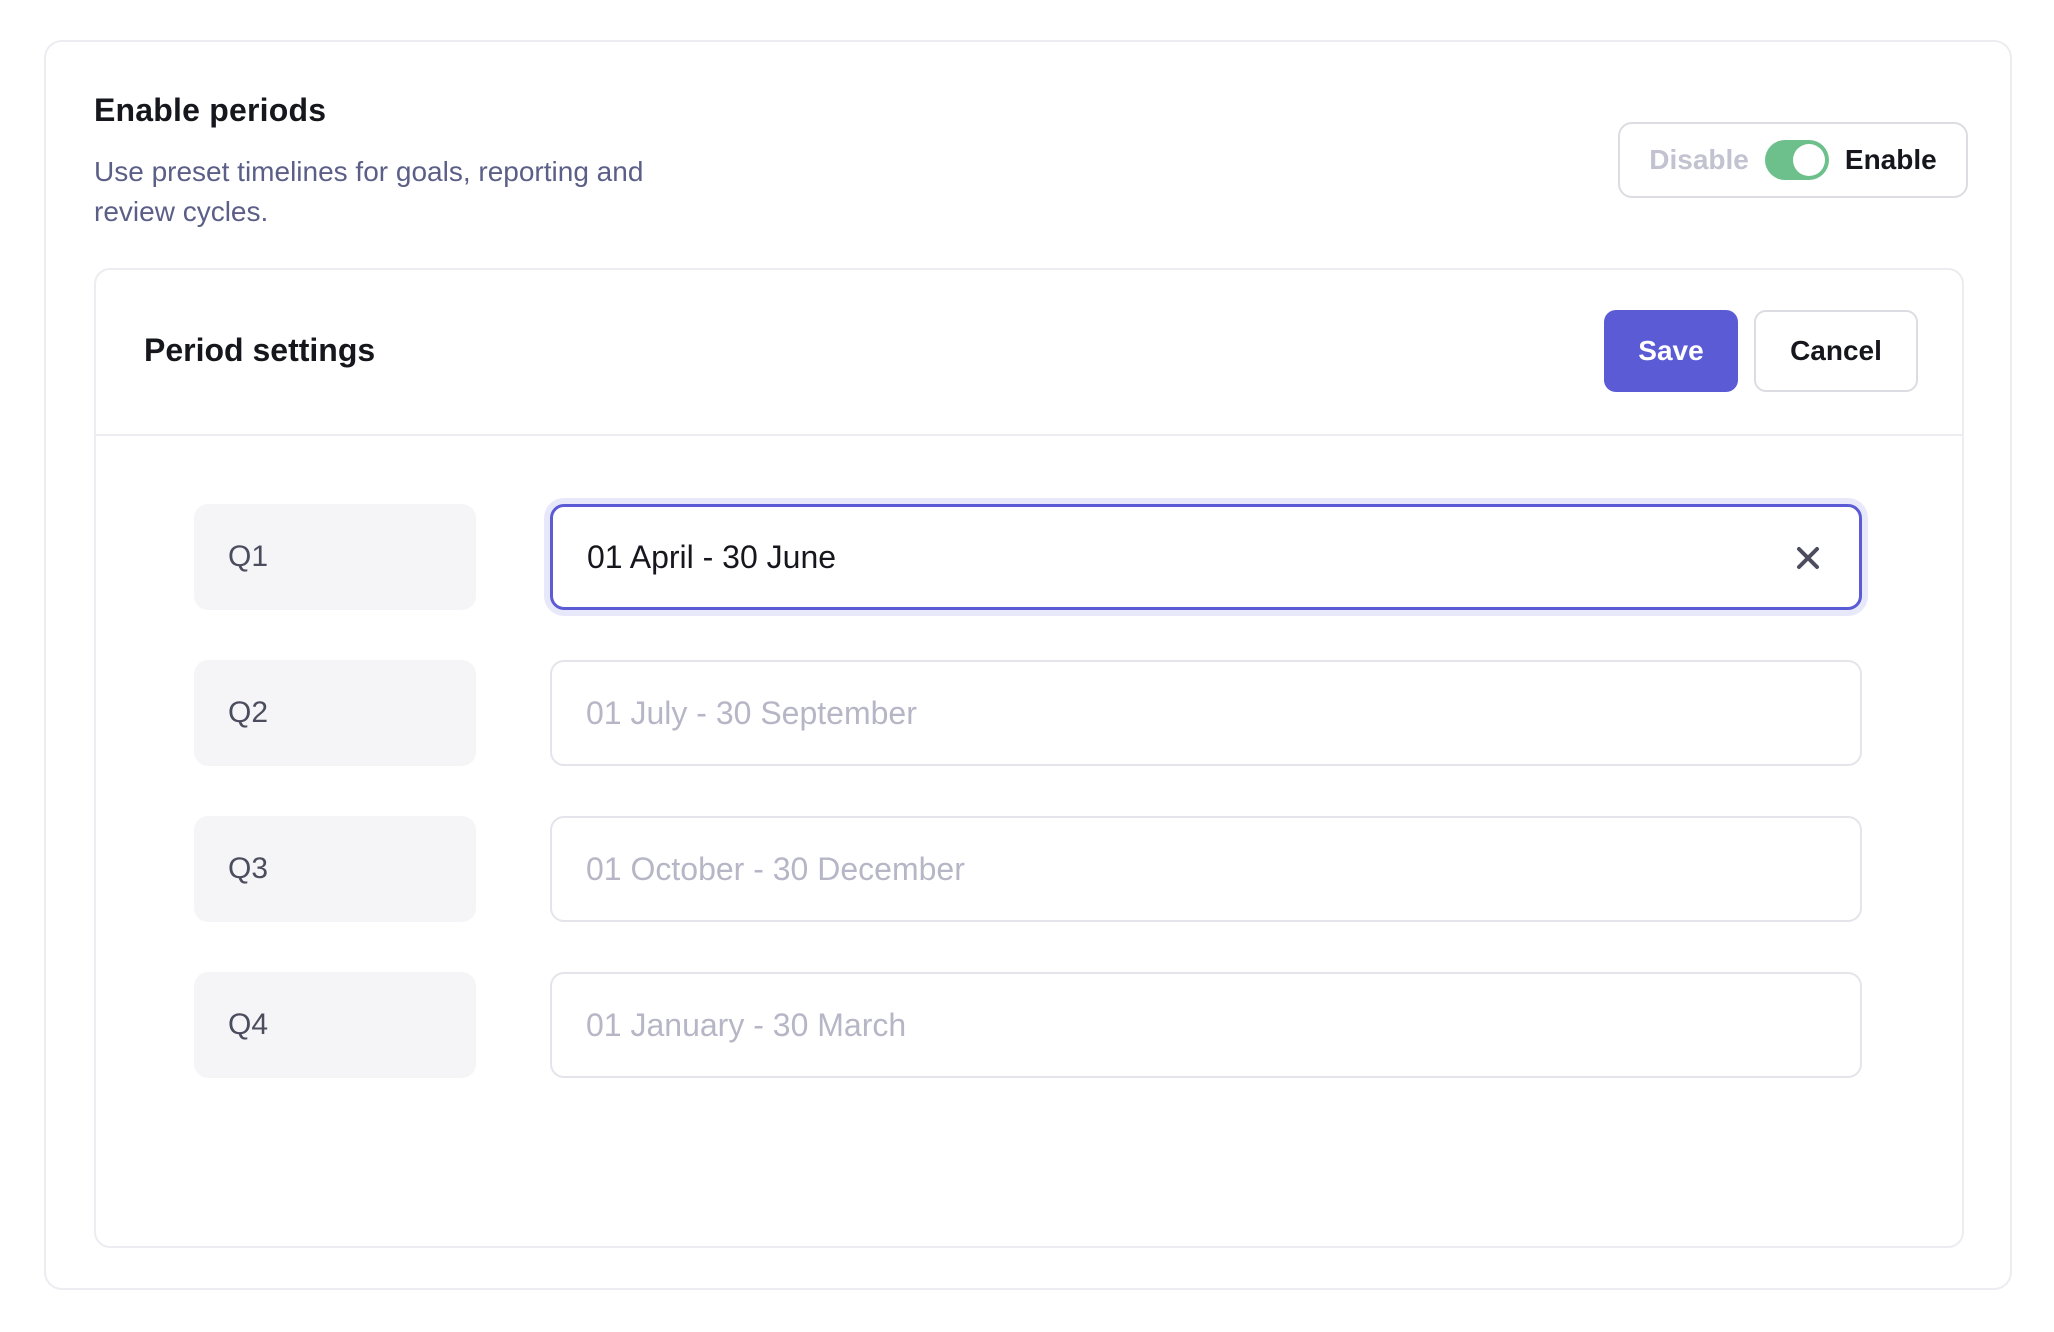 The image size is (2054, 1332). I want to click on period-input-q1, so click(1206, 557).